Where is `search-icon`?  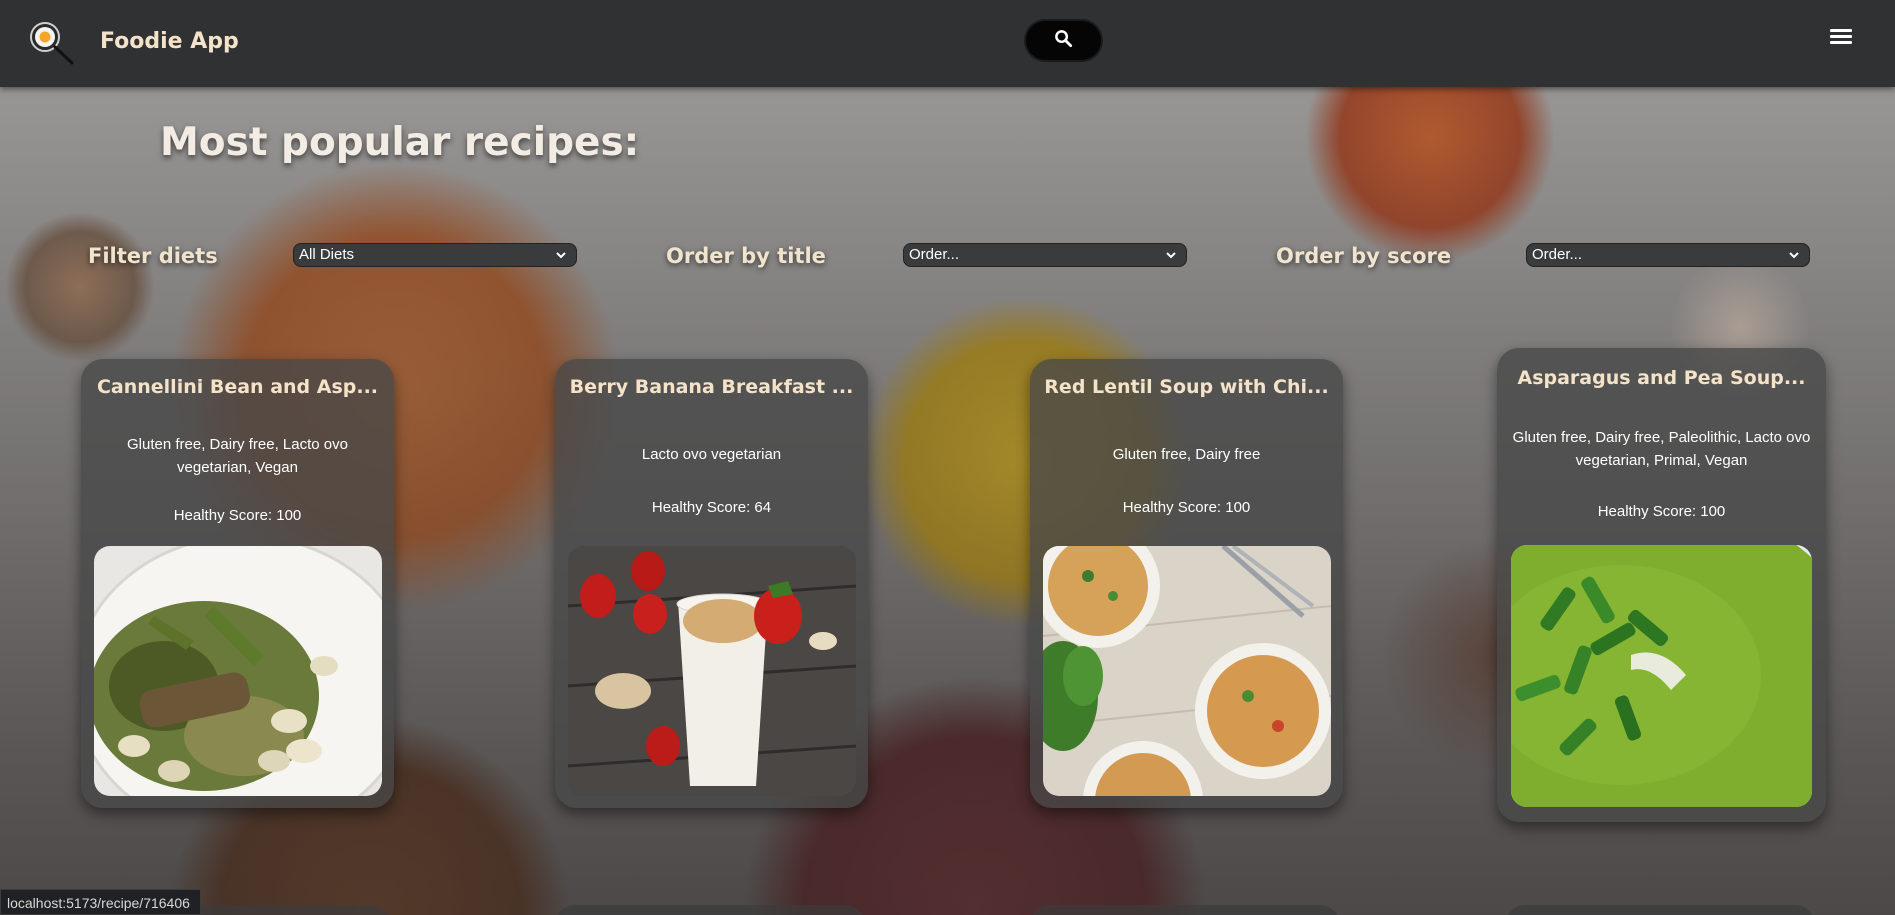 search-icon is located at coordinates (1063, 40).